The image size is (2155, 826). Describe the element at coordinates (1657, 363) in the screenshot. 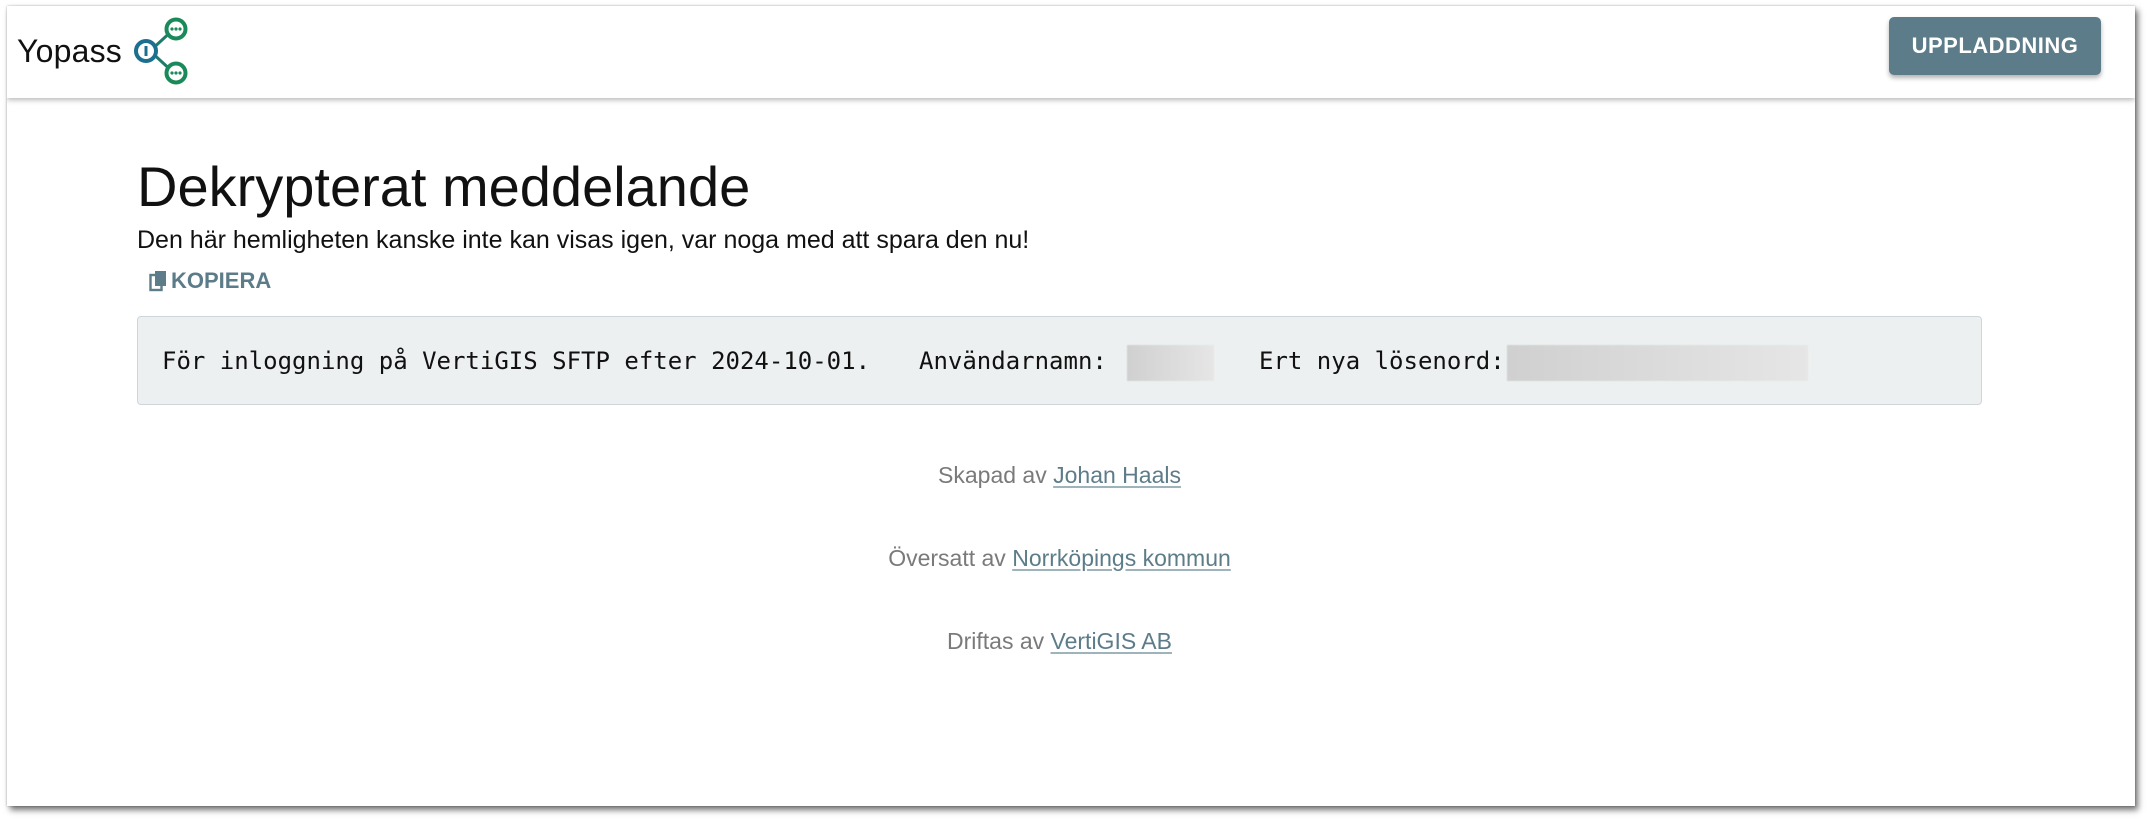

I see `redacted-password` at that location.